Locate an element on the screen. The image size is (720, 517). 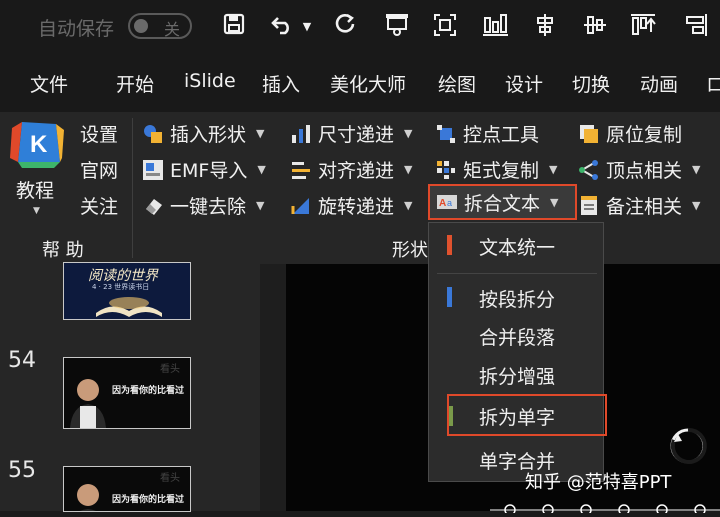
slide-number: 54 is located at coordinates (22, 360).